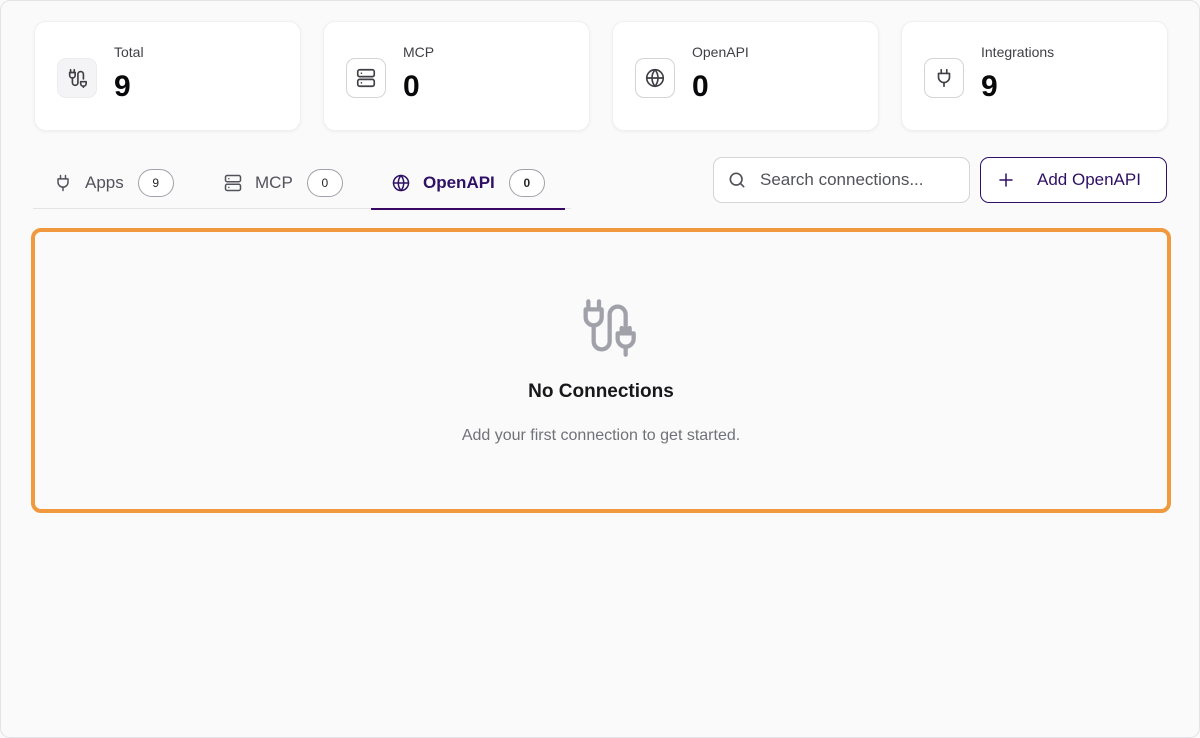  What do you see at coordinates (1006, 180) in the screenshot?
I see `plus-icon` at bounding box center [1006, 180].